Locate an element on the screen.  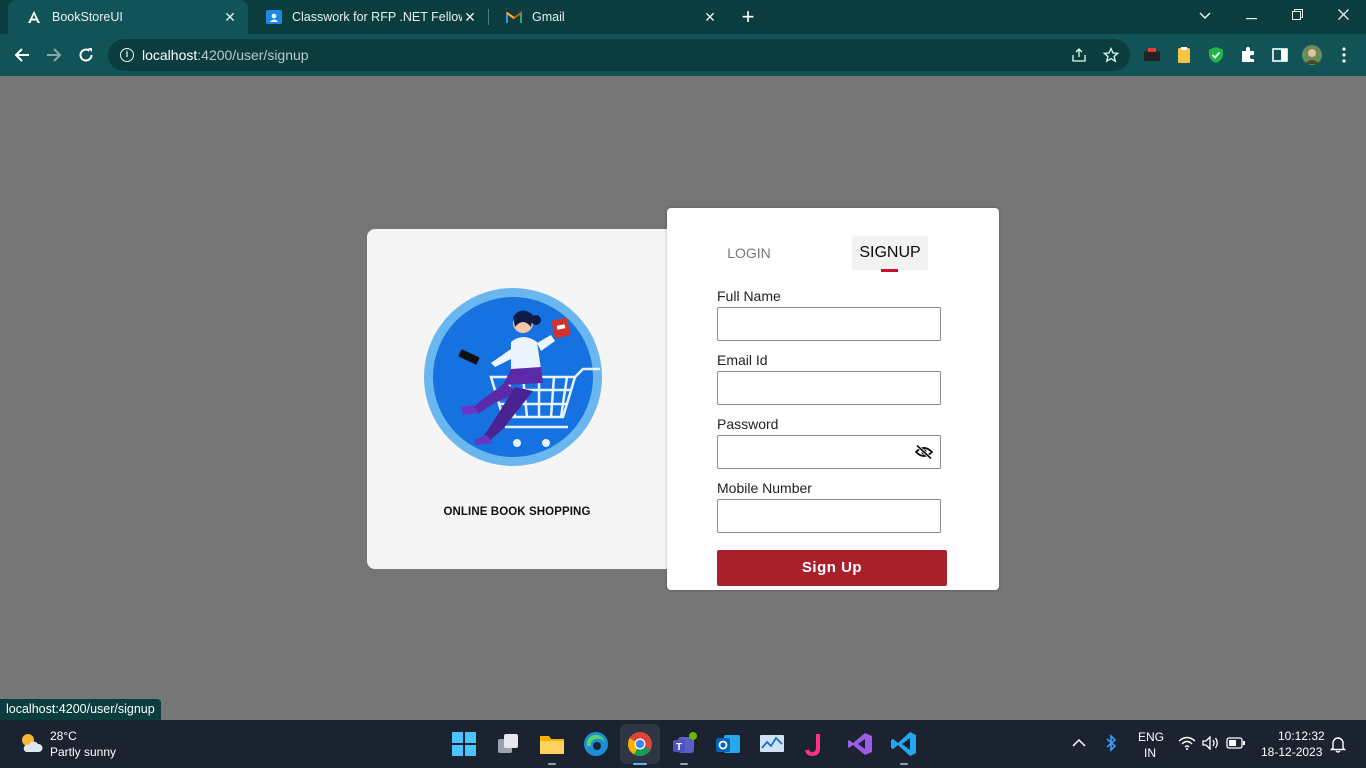
full-name-input is located at coordinates (829, 324).